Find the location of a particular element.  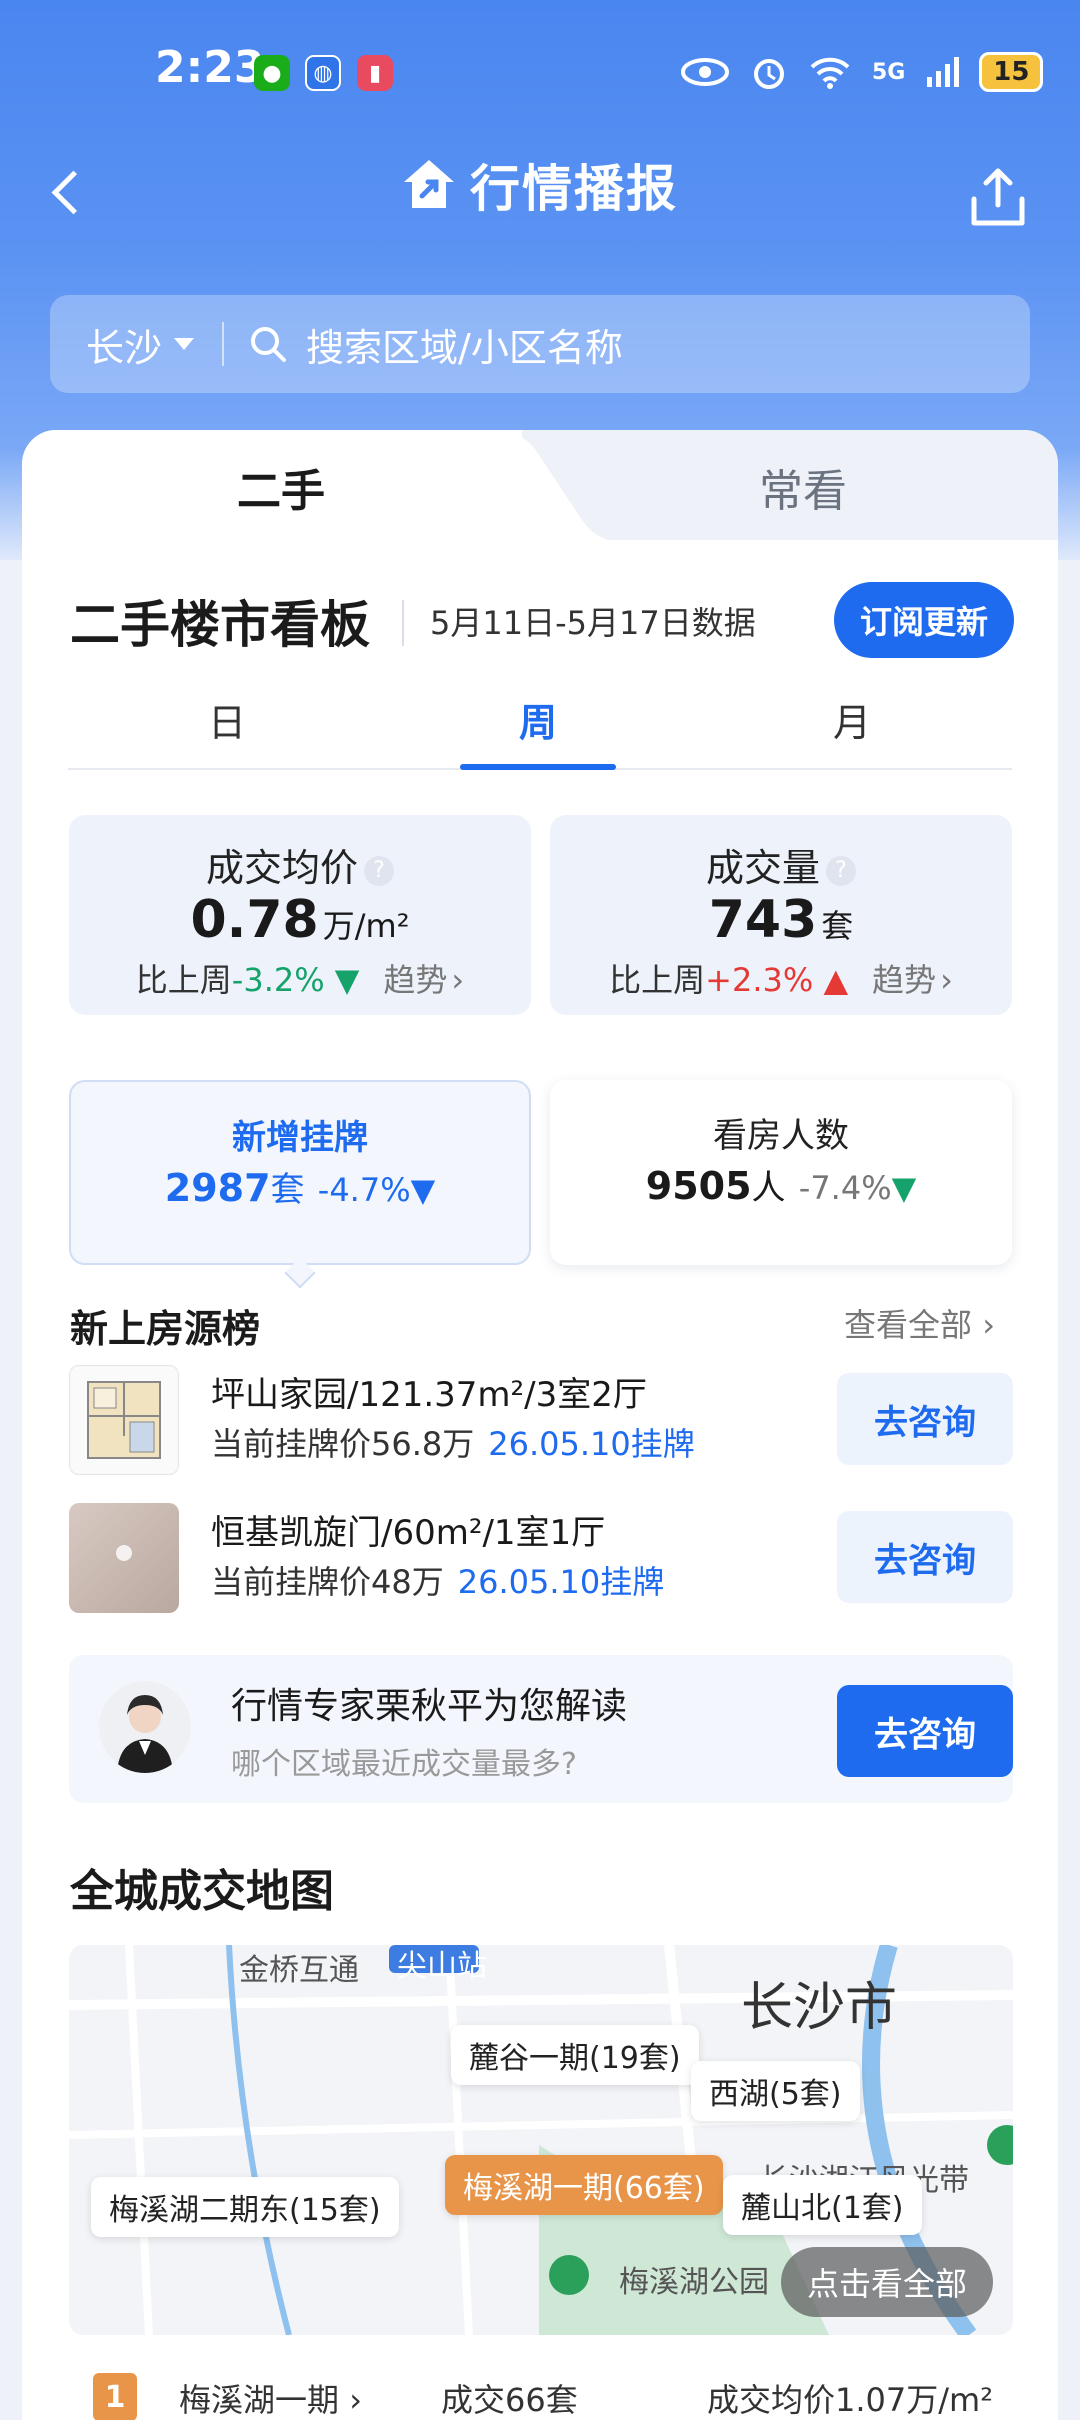

back-button is located at coordinates (66, 195).